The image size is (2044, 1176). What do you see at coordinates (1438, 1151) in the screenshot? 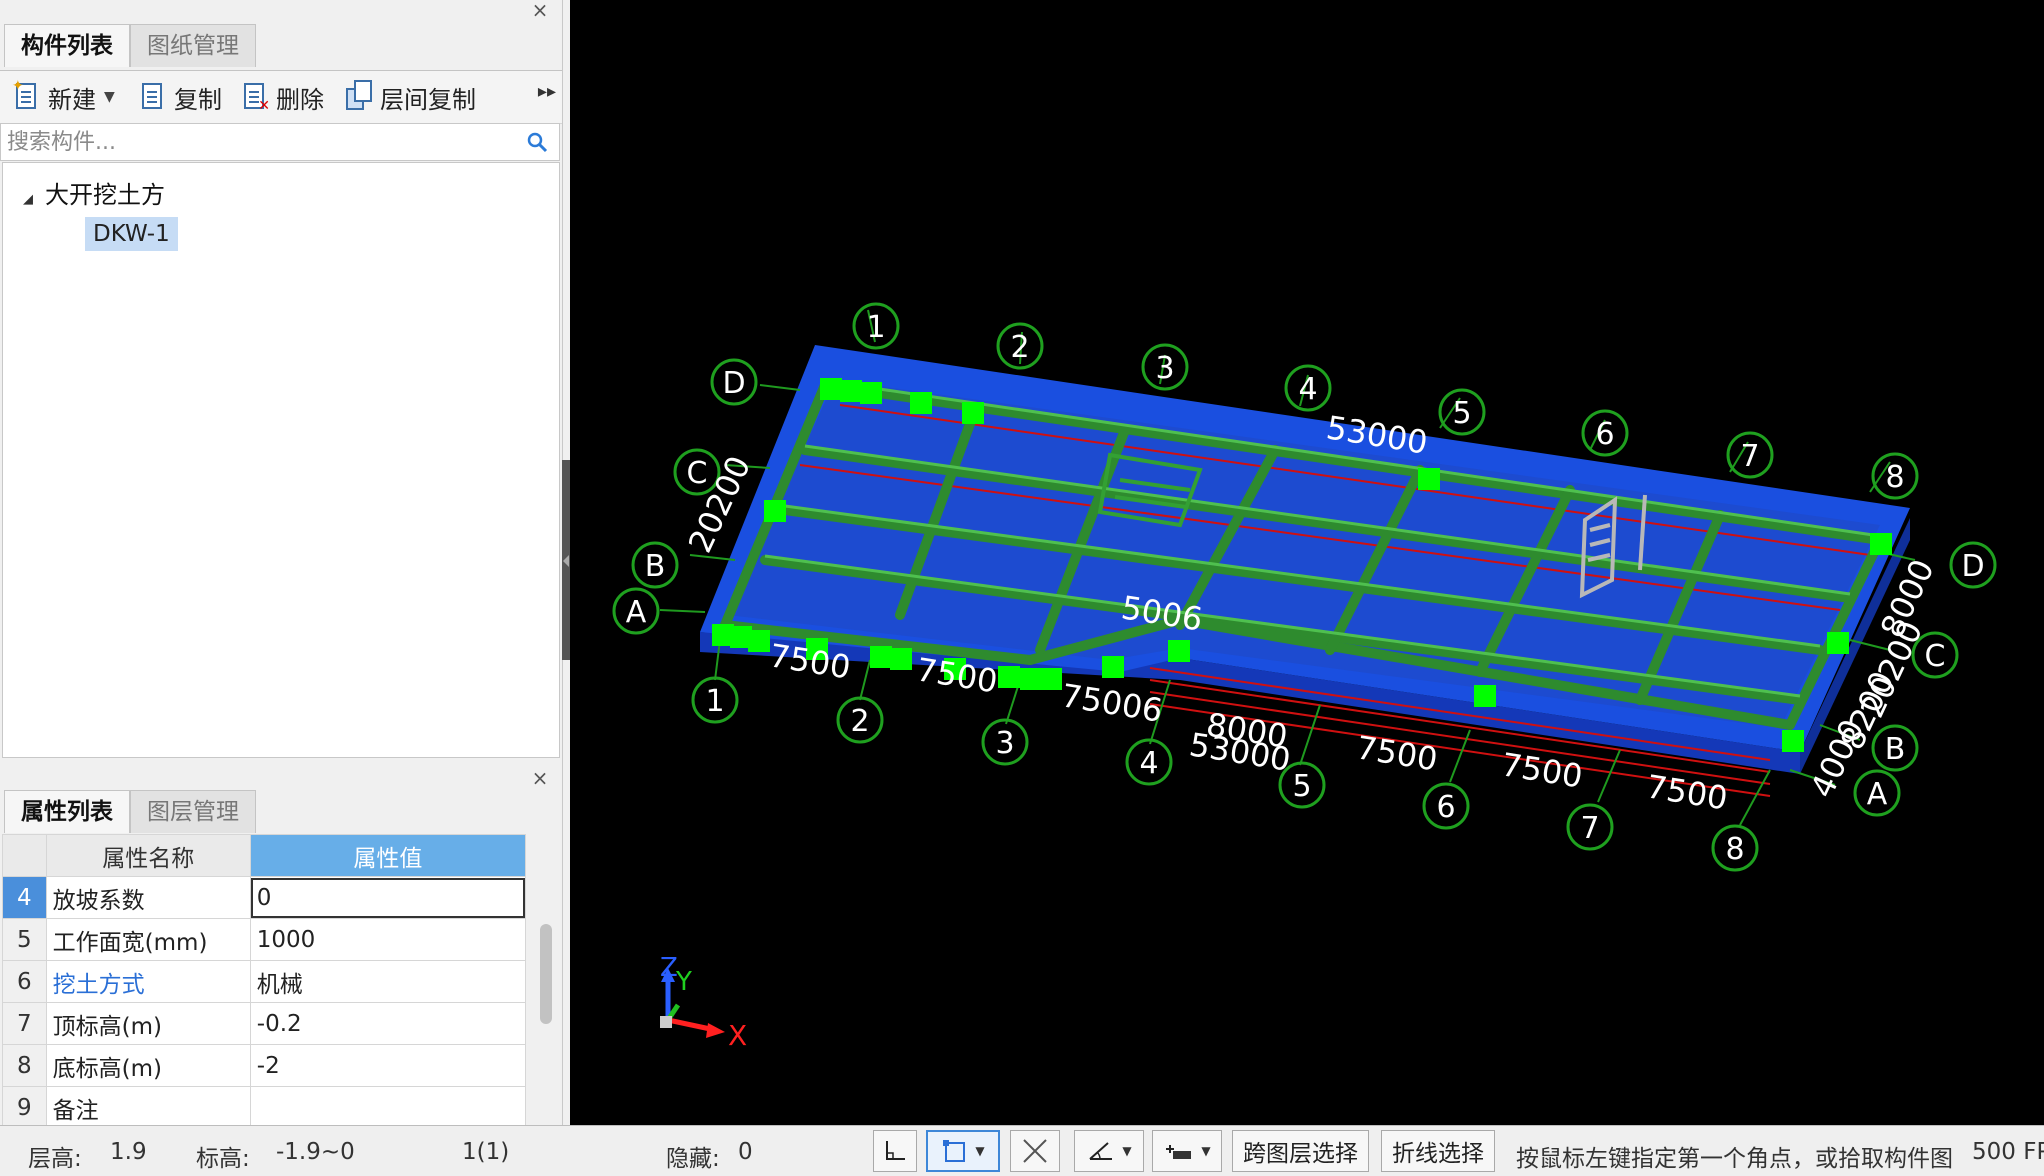
I see `polyline-select-button: 折线选择` at bounding box center [1438, 1151].